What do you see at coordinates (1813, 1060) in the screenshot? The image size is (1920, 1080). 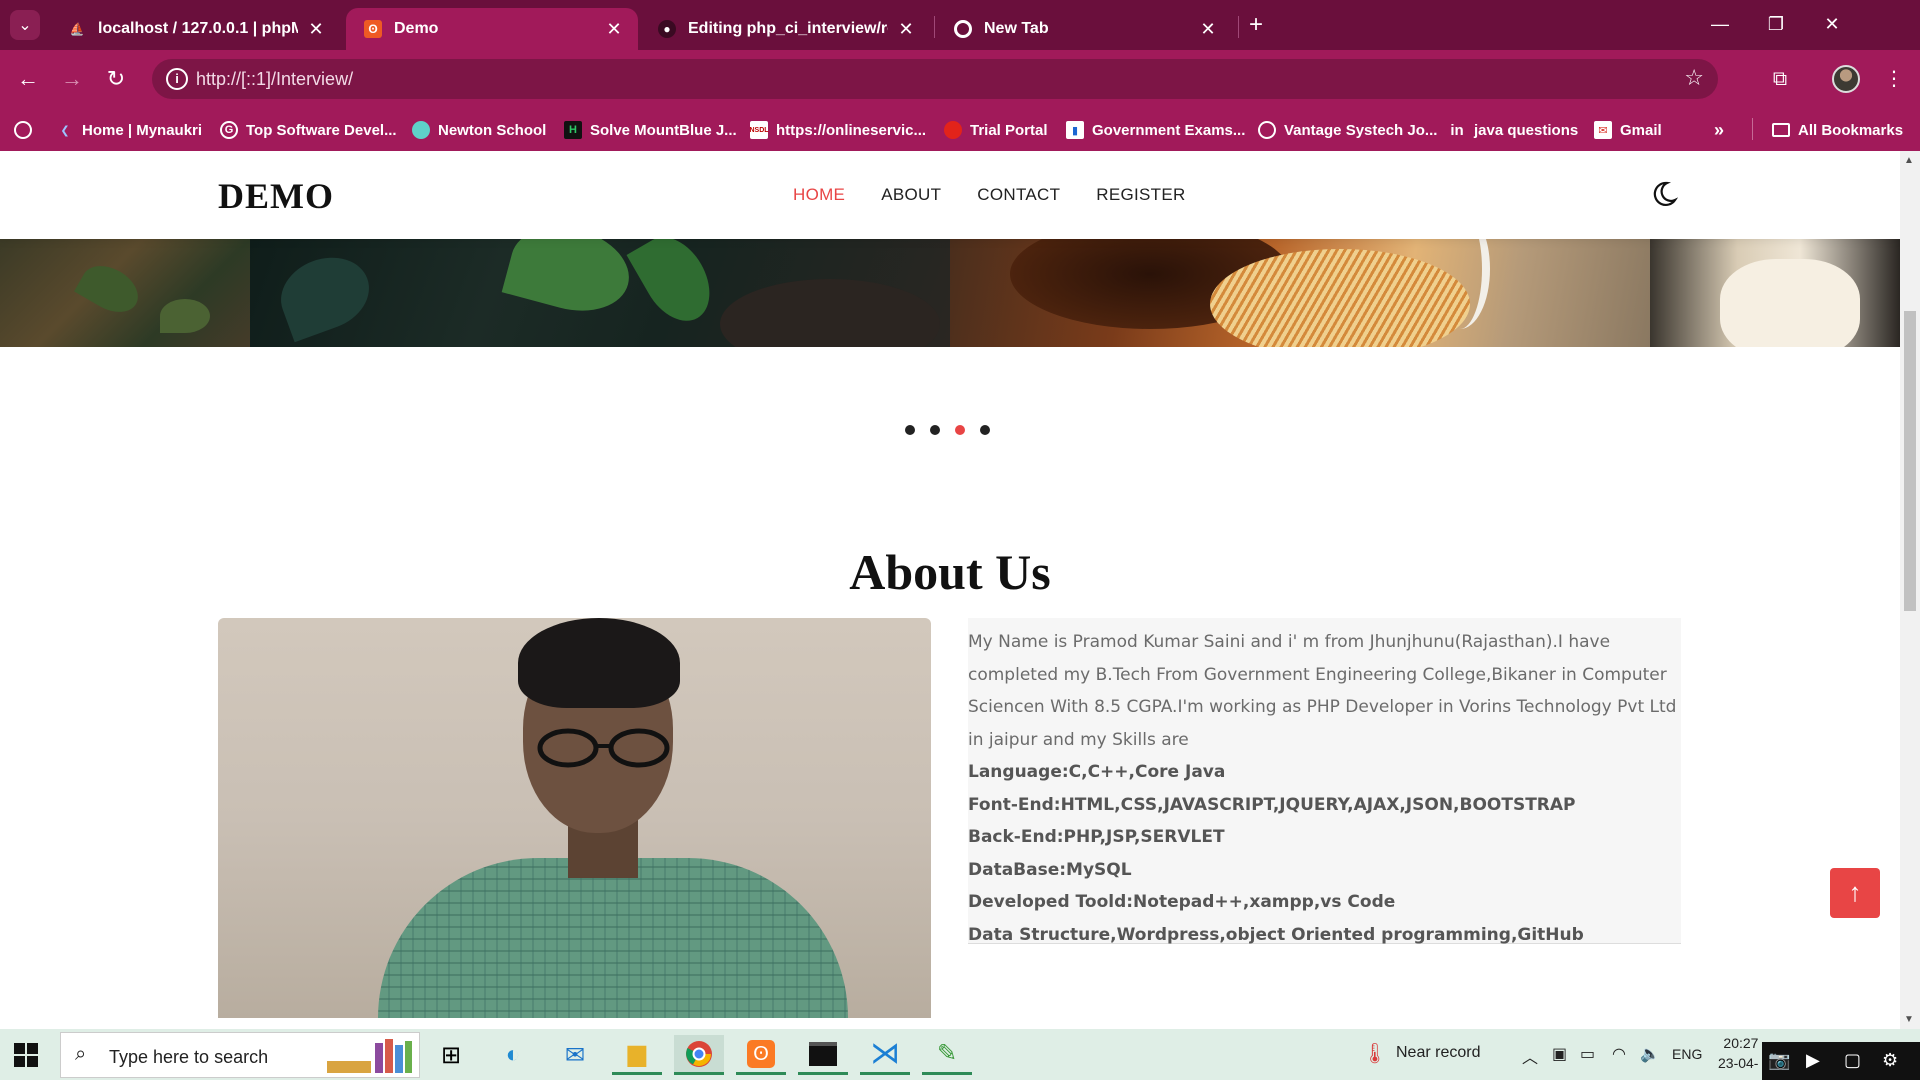 I see `video-icon: ▶` at bounding box center [1813, 1060].